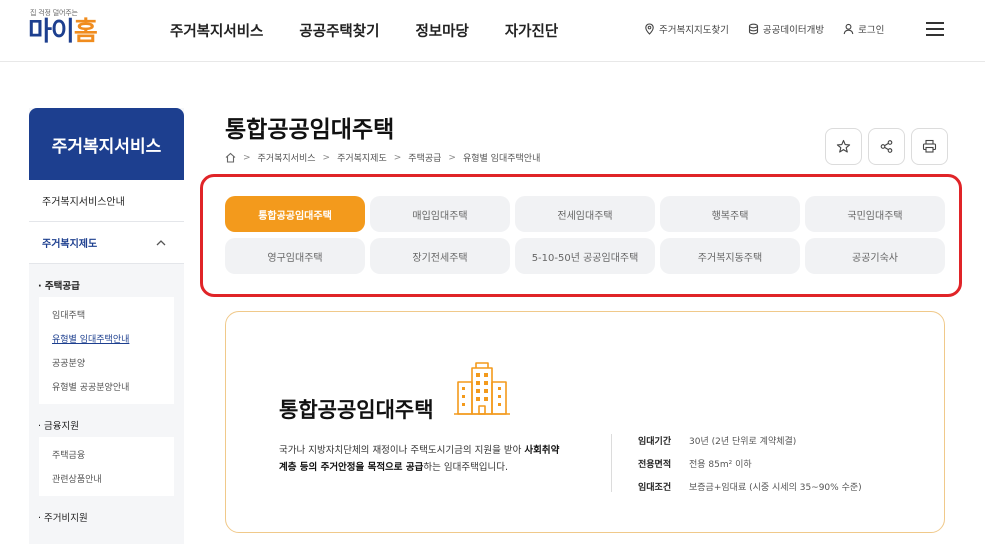 The height and width of the screenshot is (544, 985). I want to click on sidebar-group-finance-label: 금융지원, so click(62, 426).